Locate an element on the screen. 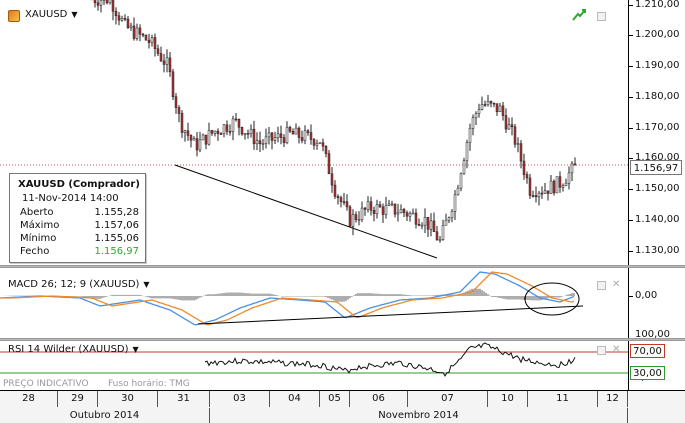 Image resolution: width=685 pixels, height=423 pixels. day-label: 03 is located at coordinates (240, 399).